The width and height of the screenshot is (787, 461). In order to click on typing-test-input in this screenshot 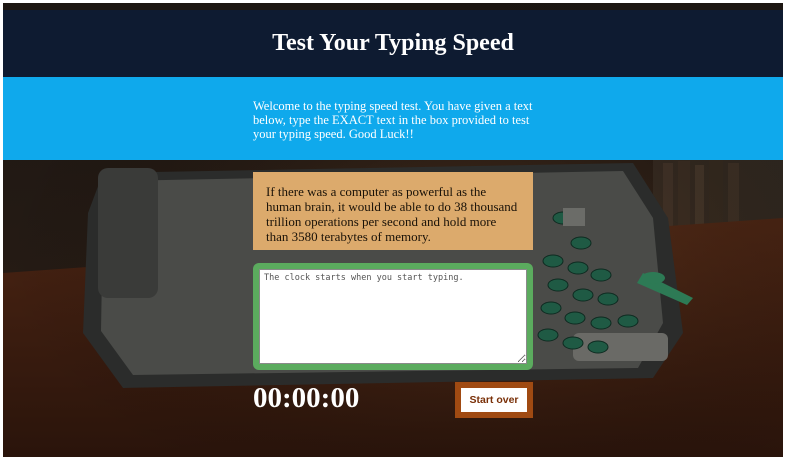, I will do `click(393, 316)`.